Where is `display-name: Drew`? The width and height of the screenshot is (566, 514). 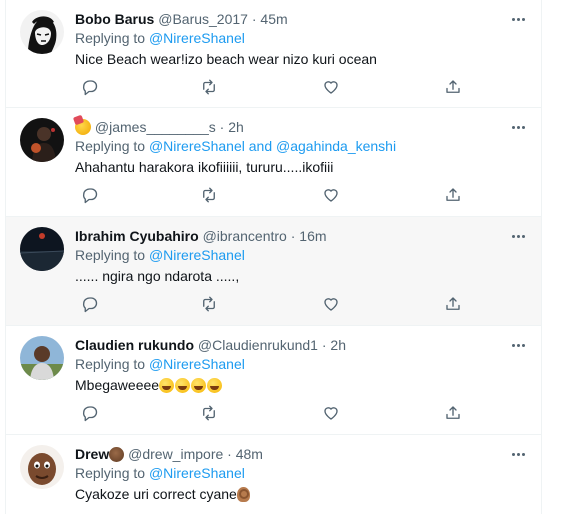 display-name: Drew is located at coordinates (92, 454).